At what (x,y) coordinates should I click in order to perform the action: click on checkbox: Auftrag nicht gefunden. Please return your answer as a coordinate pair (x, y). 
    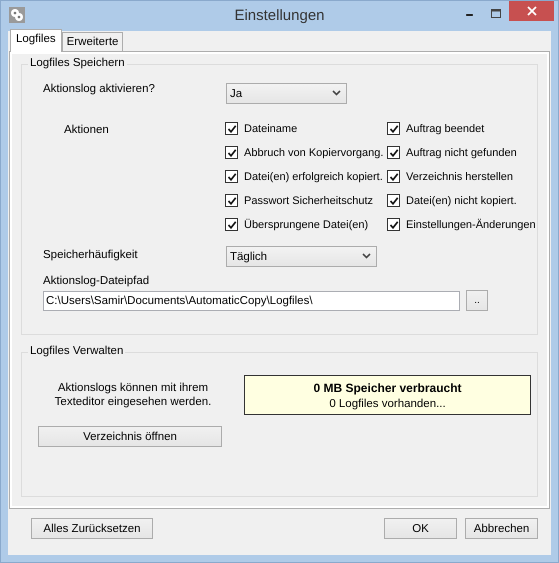
    Looking at the image, I should click on (462, 152).